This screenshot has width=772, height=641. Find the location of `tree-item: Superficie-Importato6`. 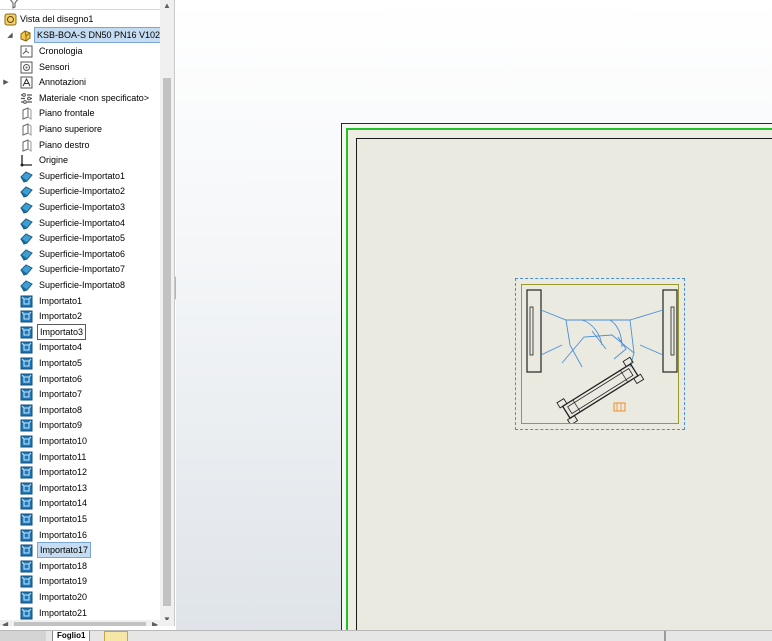

tree-item: Superficie-Importato6 is located at coordinates (90, 254).